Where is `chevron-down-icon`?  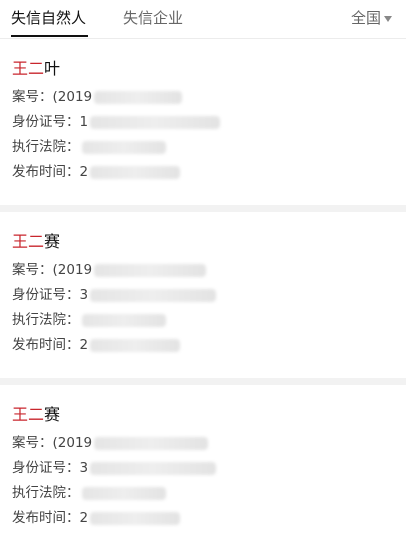 chevron-down-icon is located at coordinates (388, 18).